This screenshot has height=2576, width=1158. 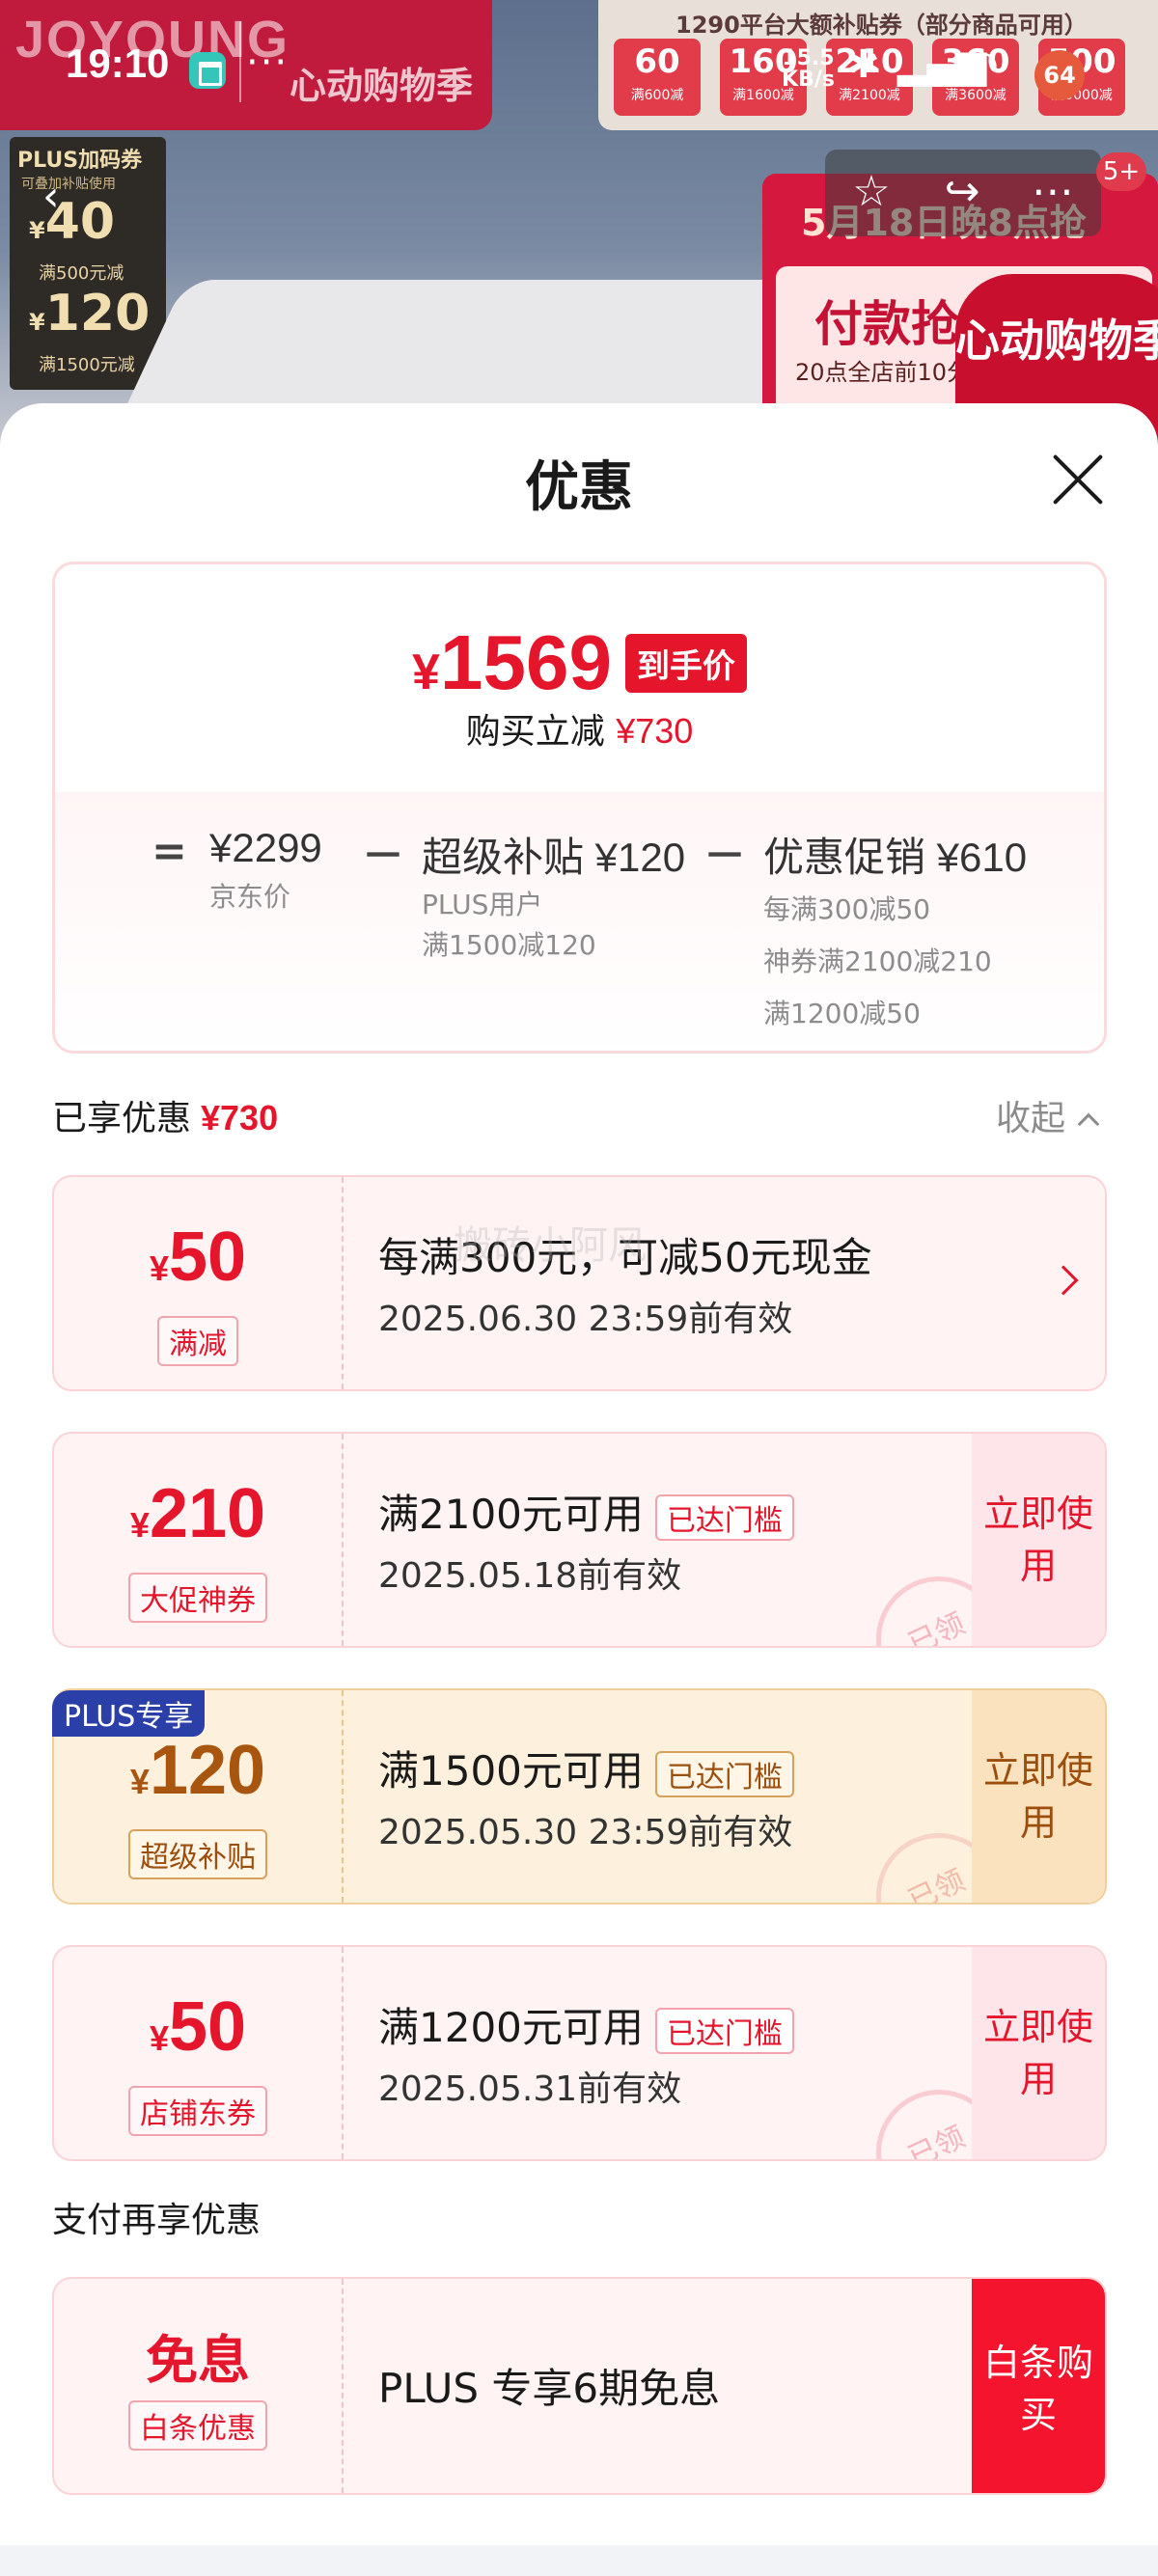 I want to click on battery-icon: 64, so click(x=1059, y=75).